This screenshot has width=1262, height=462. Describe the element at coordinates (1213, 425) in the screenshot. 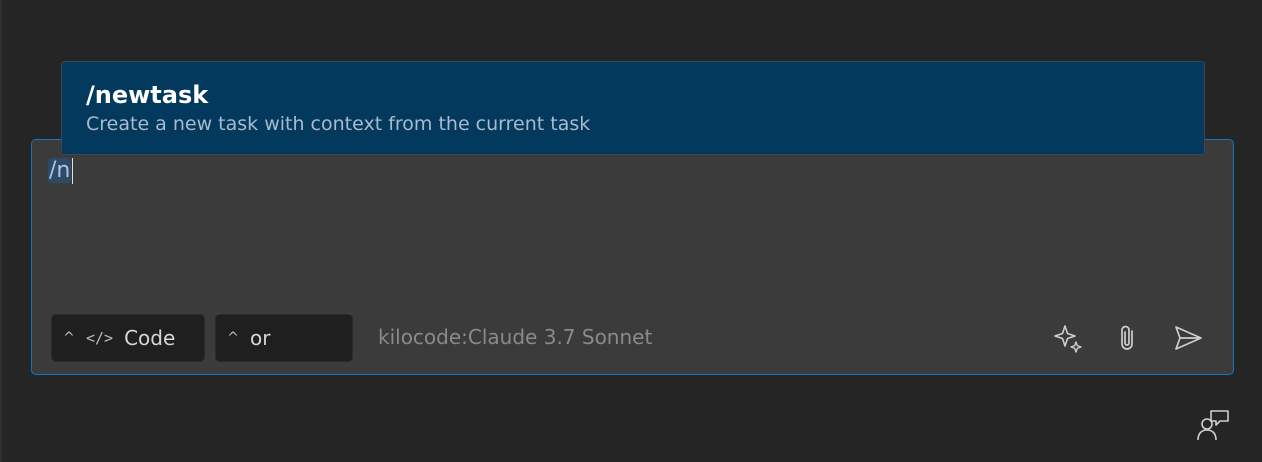

I see `account-feedback-icon` at that location.